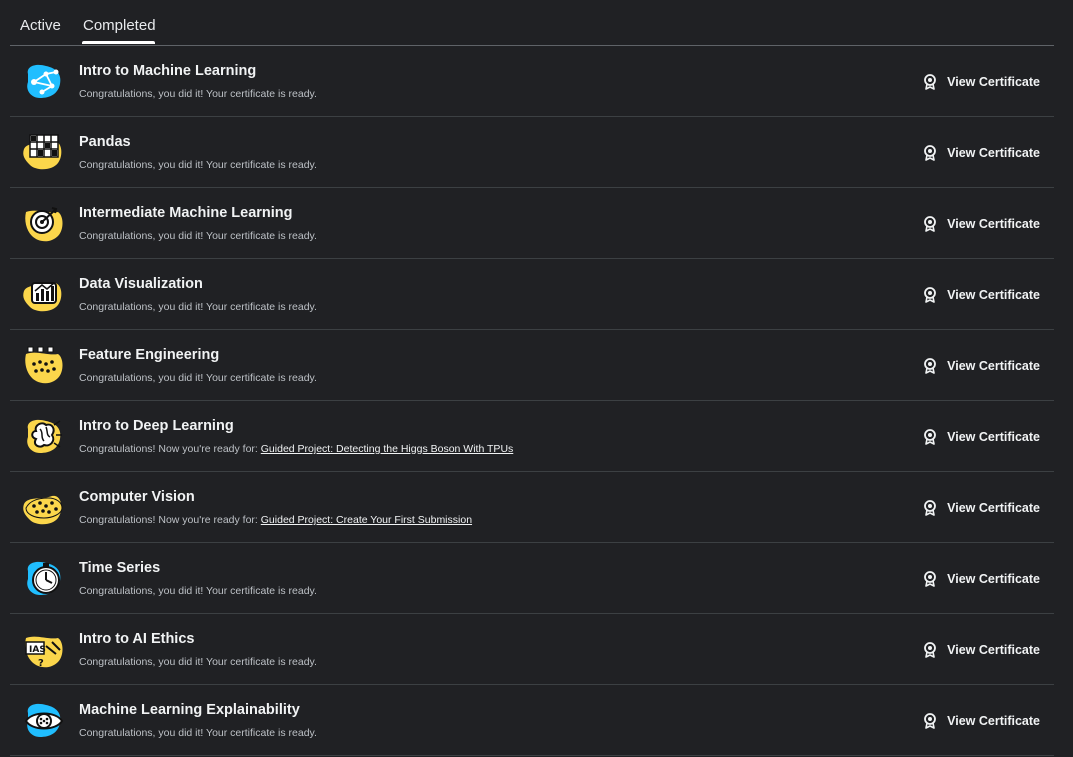 The image size is (1073, 757). What do you see at coordinates (141, 284) in the screenshot?
I see `course-title: Data Visualization` at bounding box center [141, 284].